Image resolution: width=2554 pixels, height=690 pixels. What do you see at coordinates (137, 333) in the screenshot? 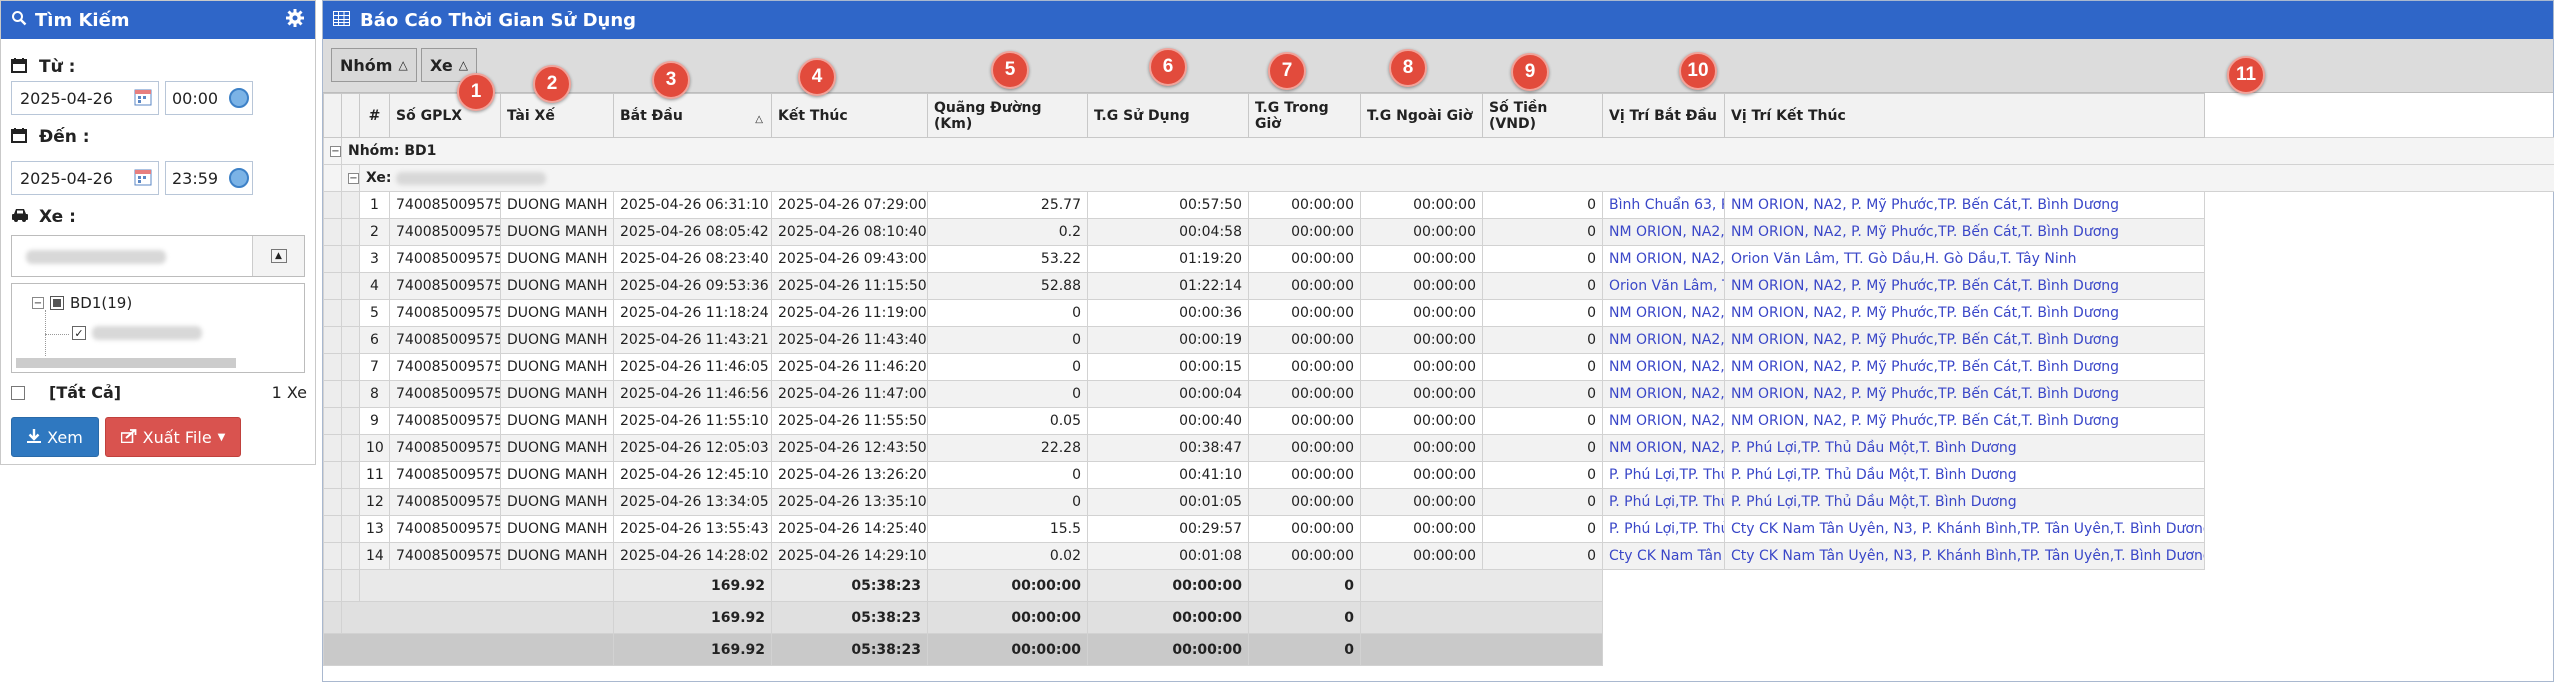
I see `tree-vehicle-node: ✓` at bounding box center [137, 333].